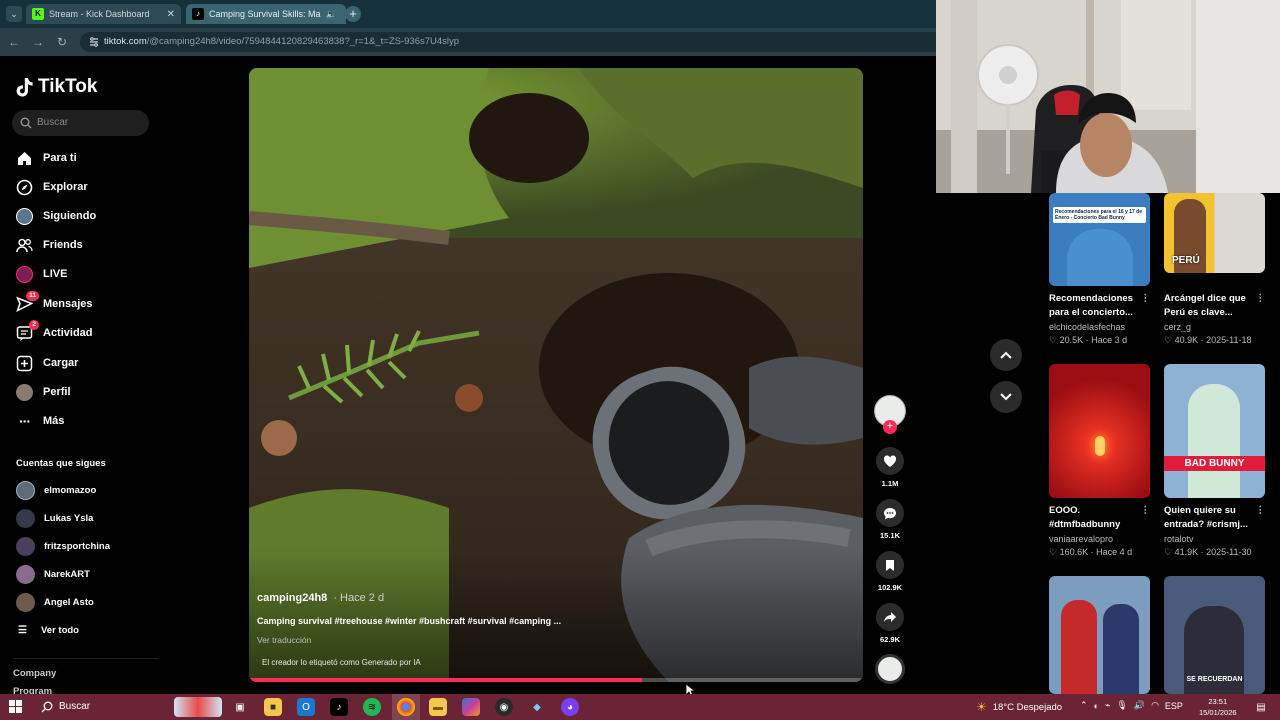 This screenshot has height=720, width=1280. What do you see at coordinates (129, 707) in the screenshot?
I see `taskbar-search: Buscar` at bounding box center [129, 707].